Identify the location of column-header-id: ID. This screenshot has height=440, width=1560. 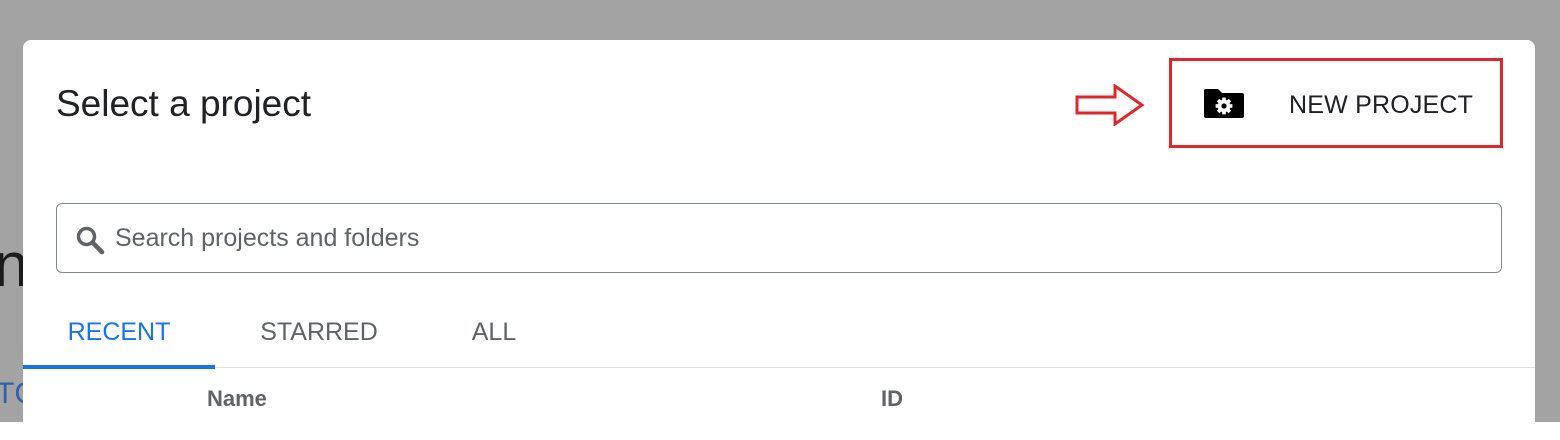
(892, 399).